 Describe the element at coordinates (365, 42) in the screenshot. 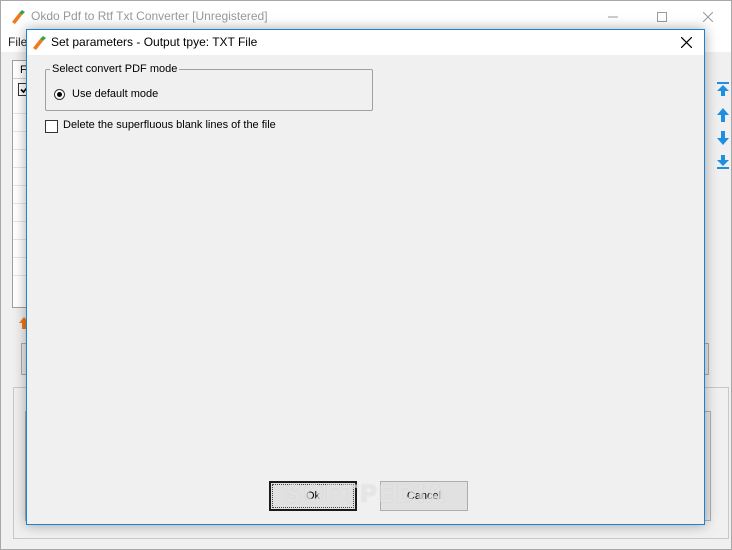

I see `dialog-titlebar: Set parameters - Output tpye: TXT File` at that location.